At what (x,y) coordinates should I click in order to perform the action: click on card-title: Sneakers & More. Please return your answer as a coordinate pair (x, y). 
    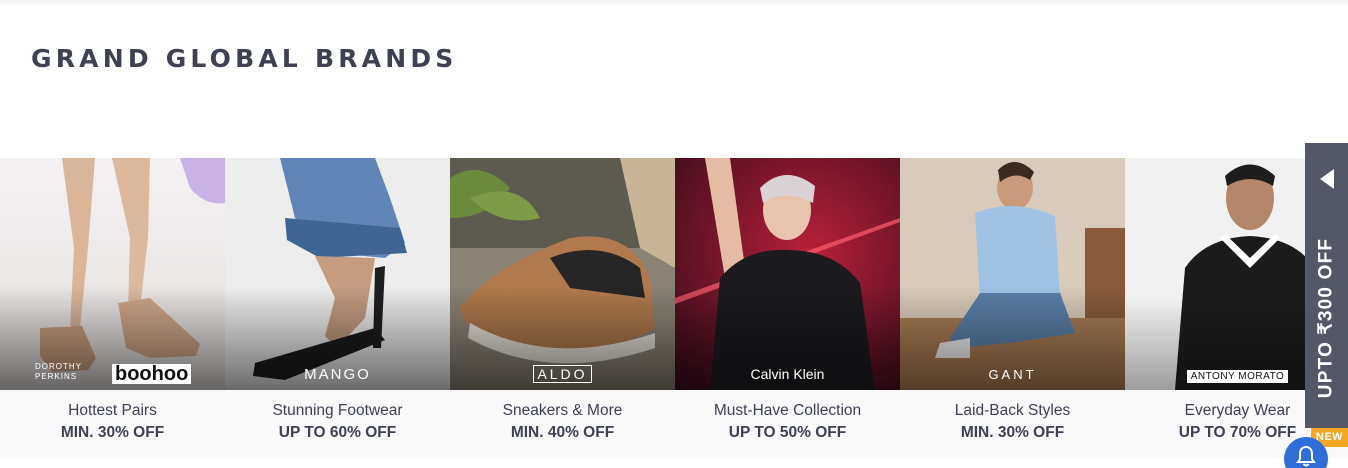
    Looking at the image, I should click on (562, 410).